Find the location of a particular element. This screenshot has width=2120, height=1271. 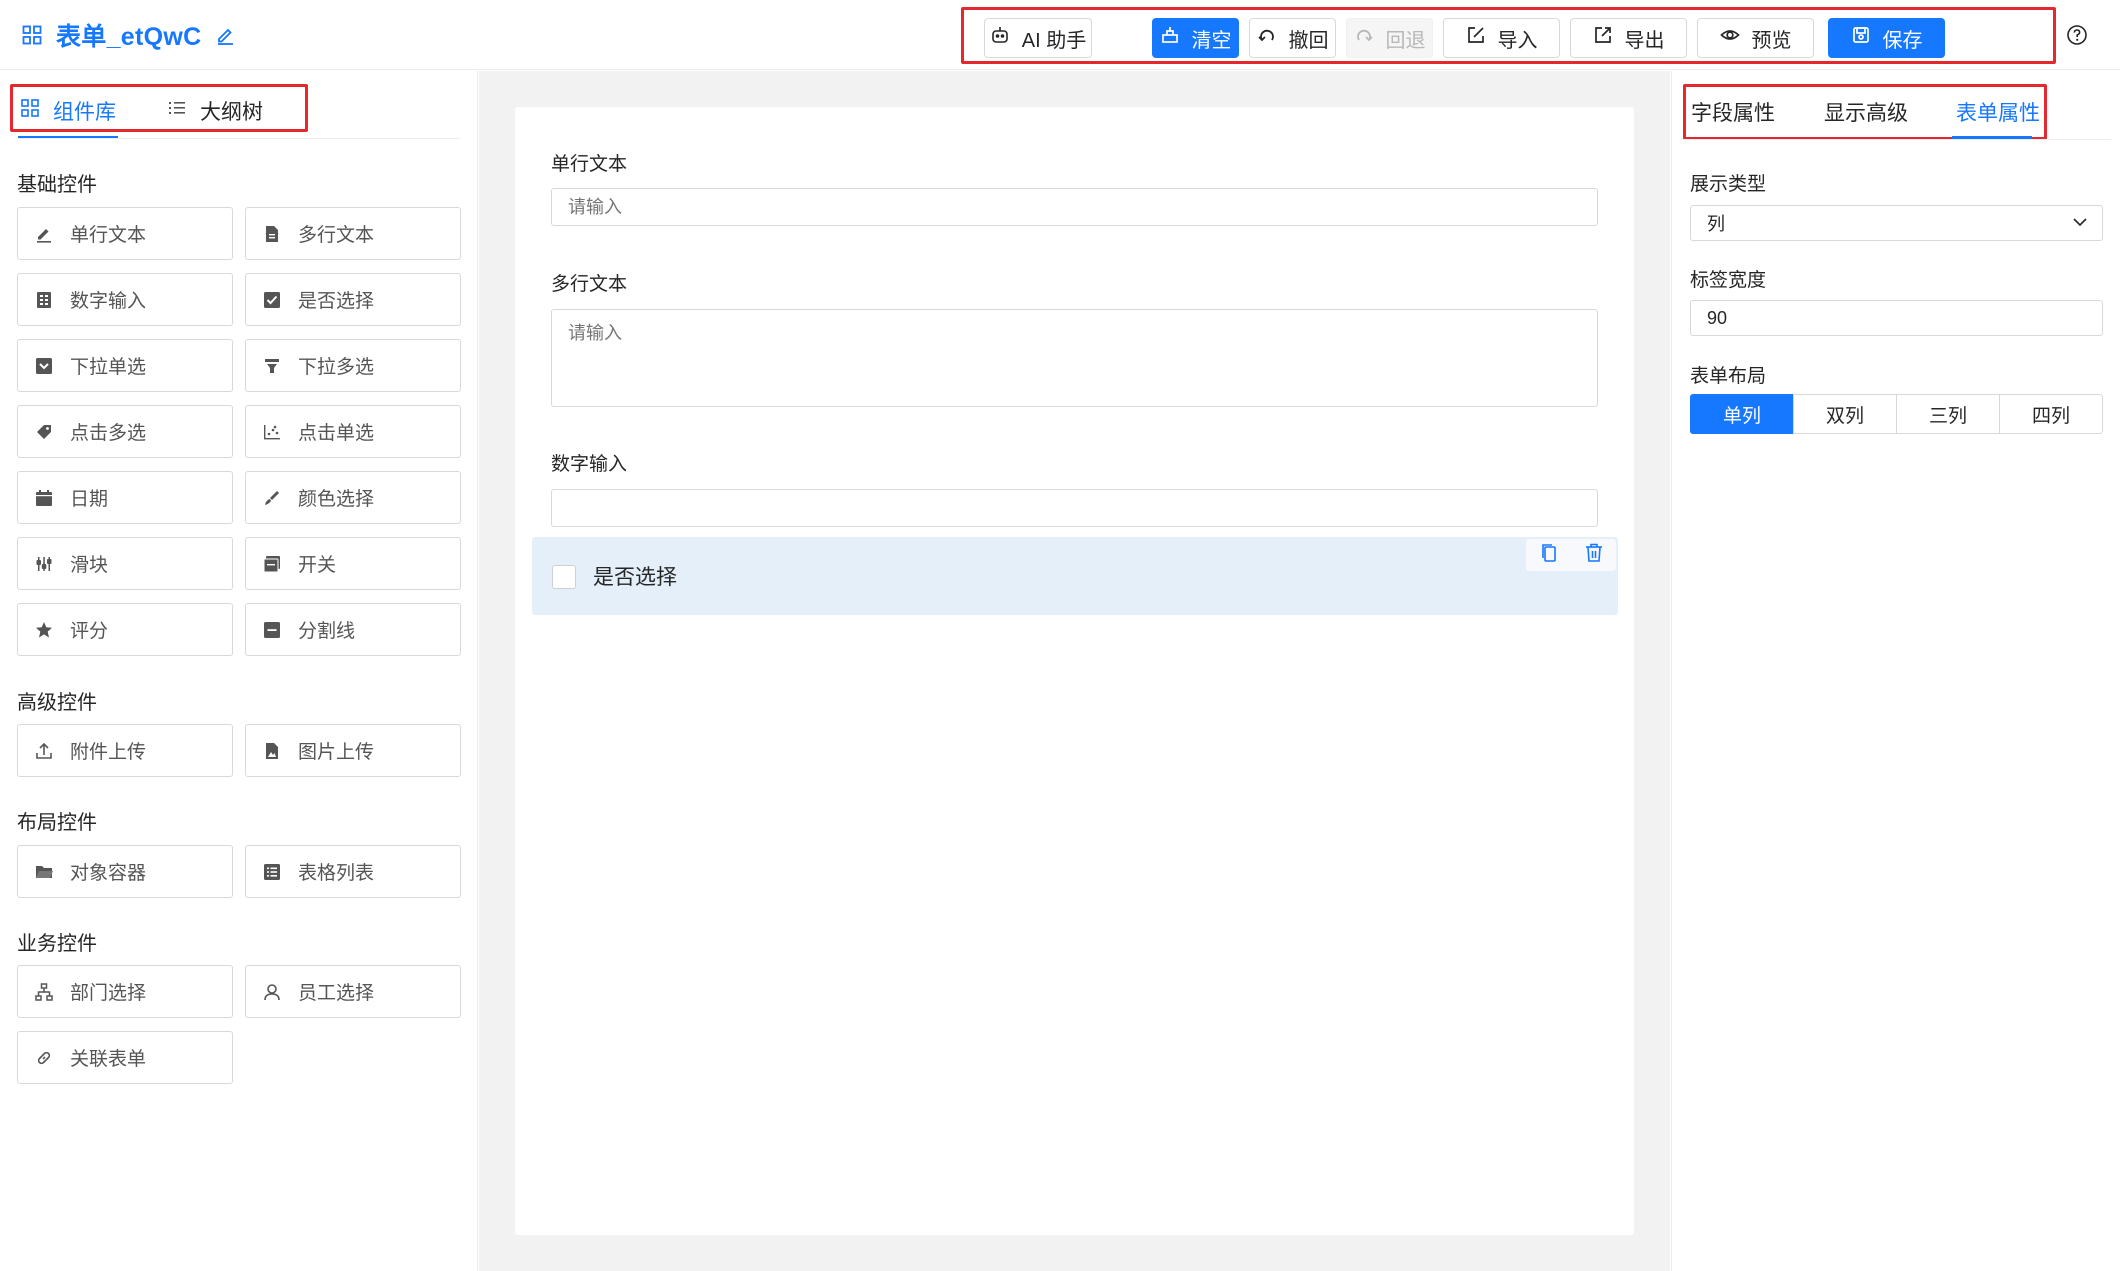

section-title-business: 业务控件 is located at coordinates (57, 944).